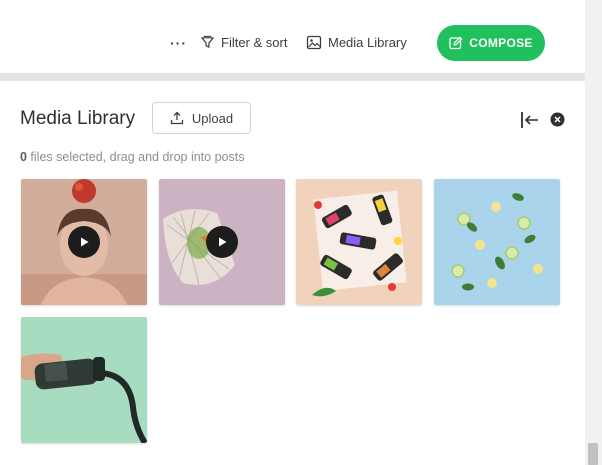  I want to click on upload-button: Upload, so click(201, 118).